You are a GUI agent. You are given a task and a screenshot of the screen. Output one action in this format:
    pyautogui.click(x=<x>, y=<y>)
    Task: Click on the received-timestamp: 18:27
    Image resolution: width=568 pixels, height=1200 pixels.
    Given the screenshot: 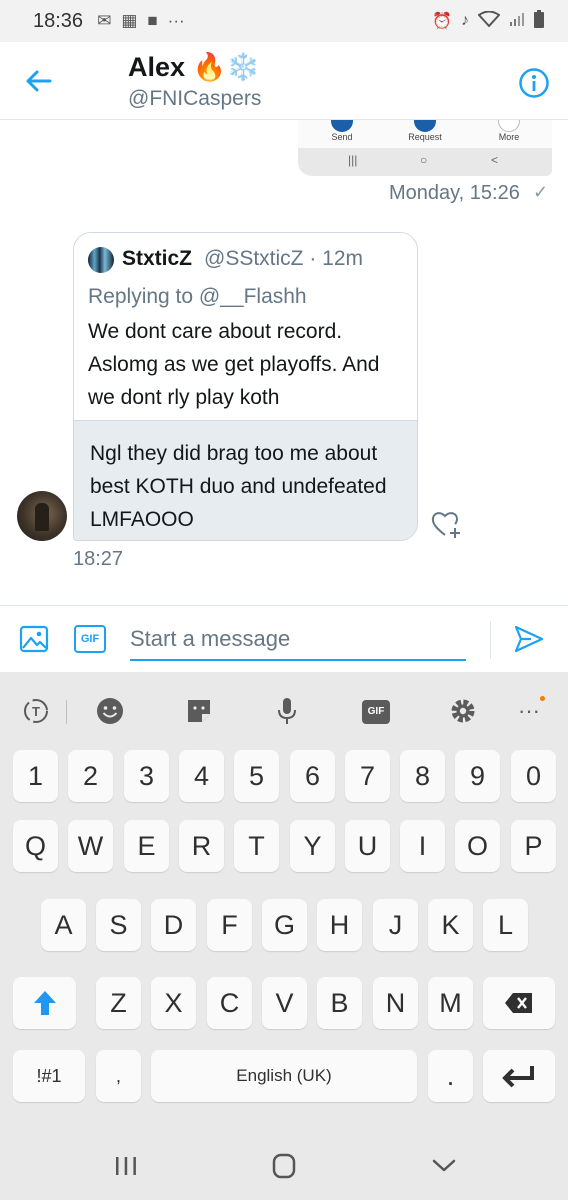 What is the action you would take?
    pyautogui.click(x=98, y=559)
    